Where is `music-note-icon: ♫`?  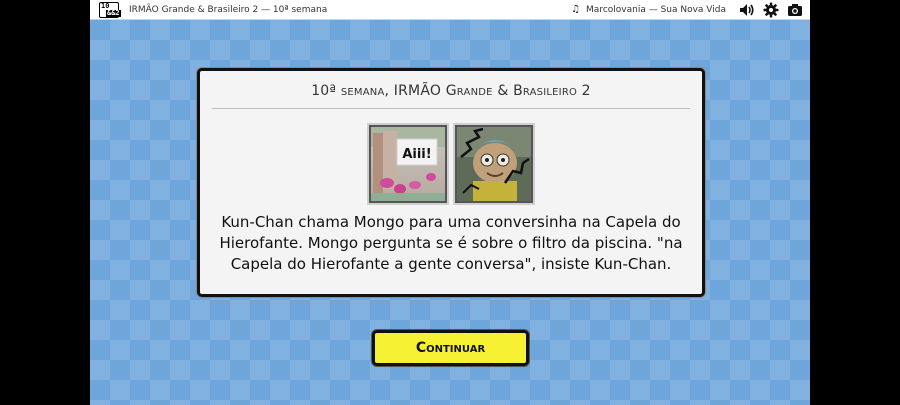
music-note-icon: ♫ is located at coordinates (576, 9).